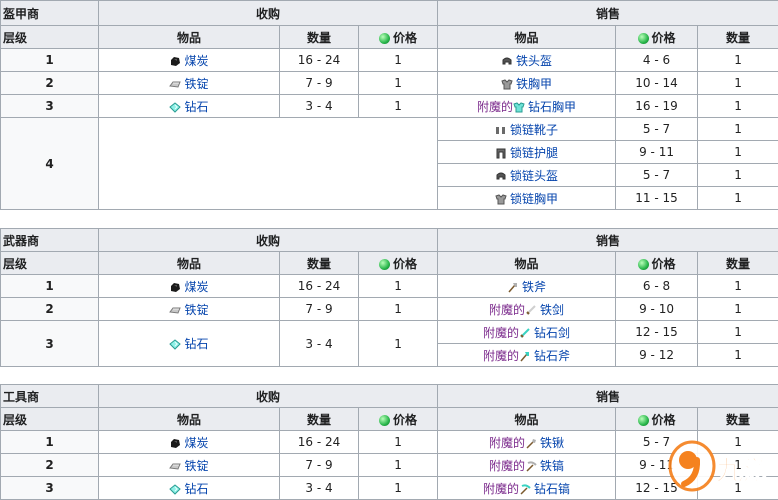  I want to click on table-row: 3 钻石 3 - 4 1 附魔的 钻石镐 12 - 15 1, so click(389, 488).